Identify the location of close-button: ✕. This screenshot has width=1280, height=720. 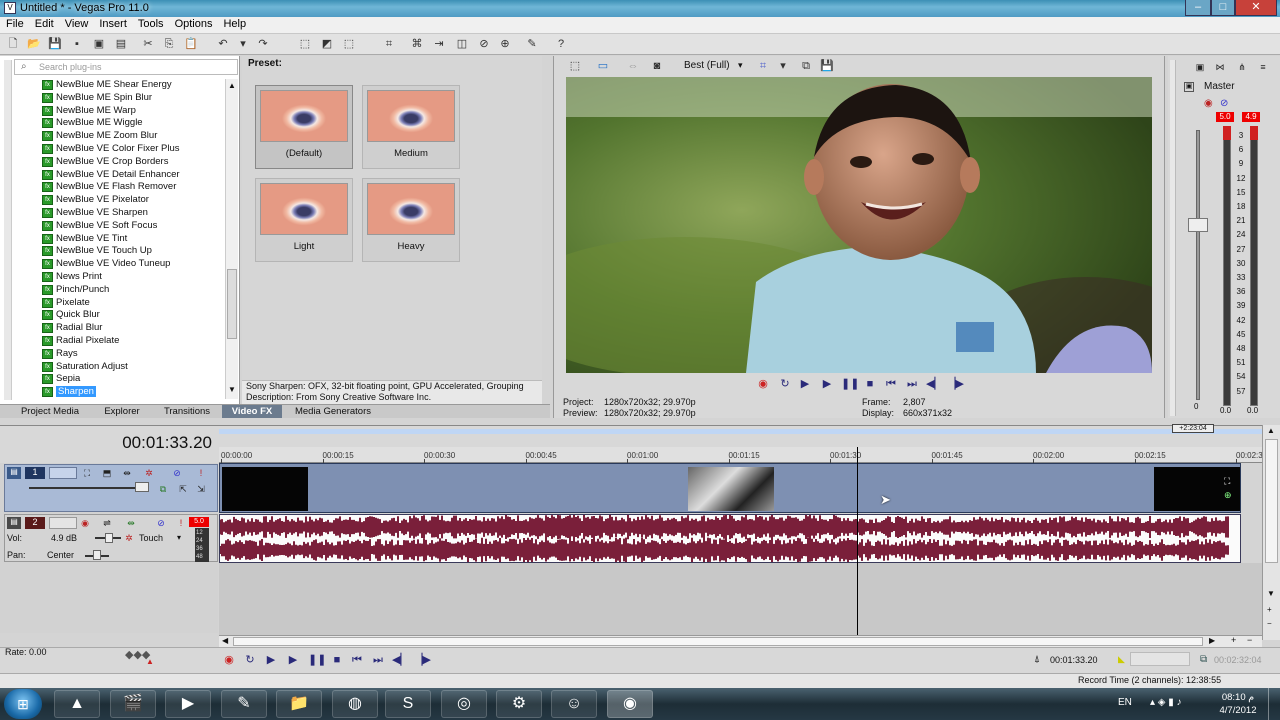
(1256, 8).